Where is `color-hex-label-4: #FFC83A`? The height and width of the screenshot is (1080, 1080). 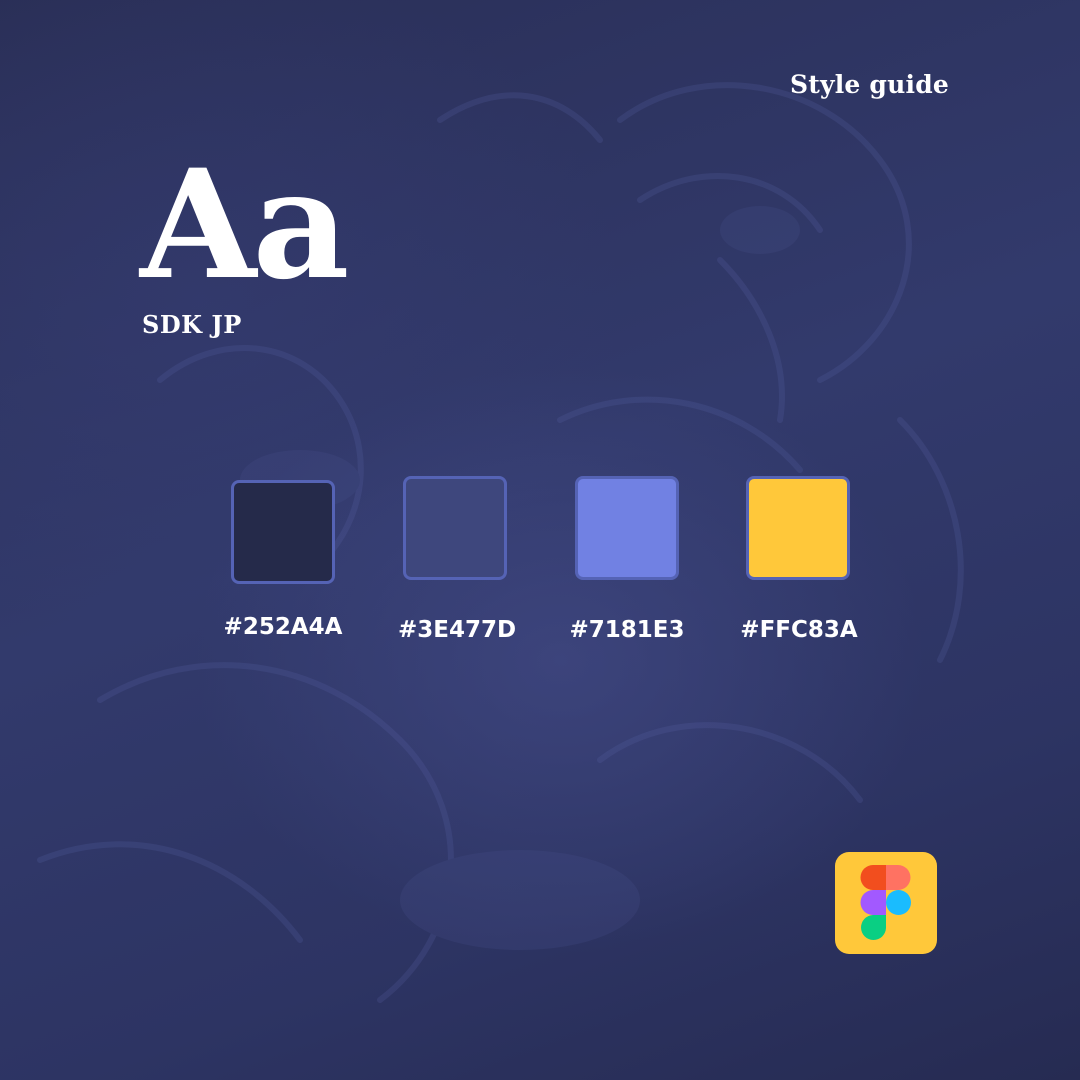 color-hex-label-4: #FFC83A is located at coordinates (799, 630).